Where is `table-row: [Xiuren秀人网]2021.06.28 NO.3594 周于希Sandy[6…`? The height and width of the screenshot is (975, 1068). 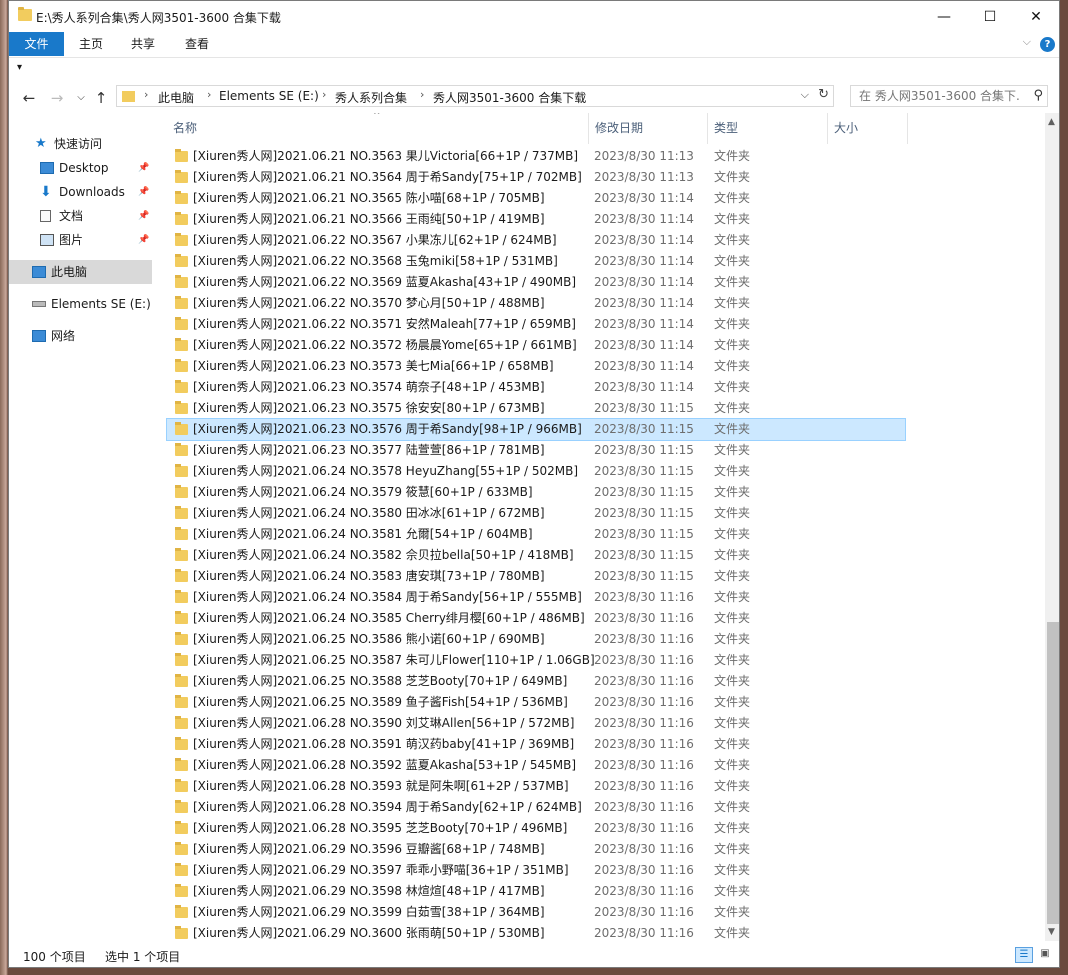
table-row: [Xiuren秀人网]2021.06.28 NO.3594 周于希Sandy[6… is located at coordinates (536, 807).